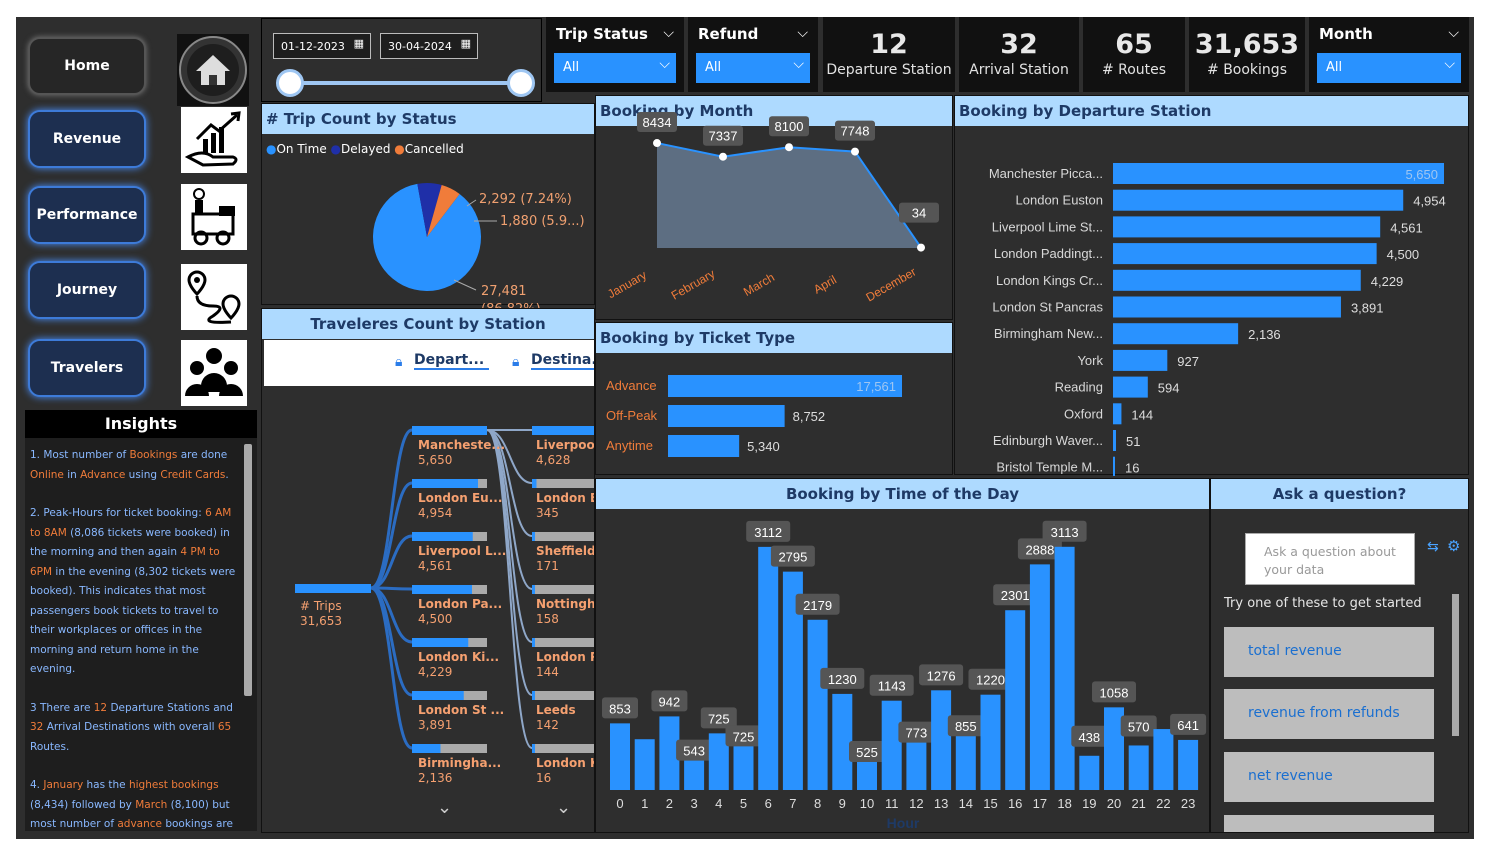 The width and height of the screenshot is (1491, 856). Describe the element at coordinates (565, 604) in the screenshot. I see `destination-node-label: Nottingha` at that location.